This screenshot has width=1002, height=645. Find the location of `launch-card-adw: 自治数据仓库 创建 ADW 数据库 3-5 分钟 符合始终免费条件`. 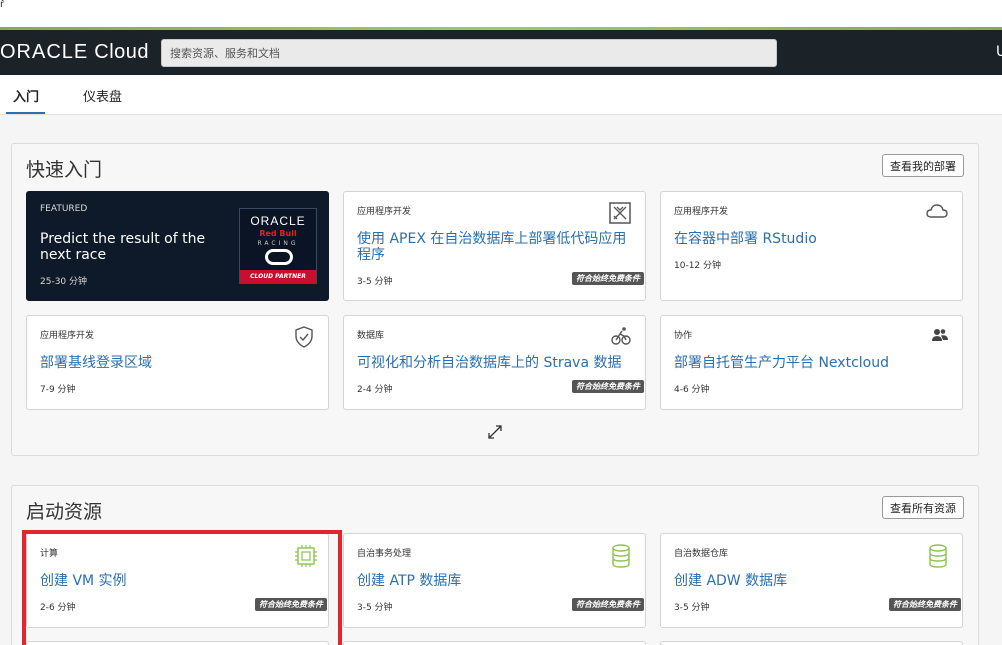

launch-card-adw: 自治数据仓库 创建 ADW 数据库 3-5 分钟 符合始终免费条件 is located at coordinates (811, 580).